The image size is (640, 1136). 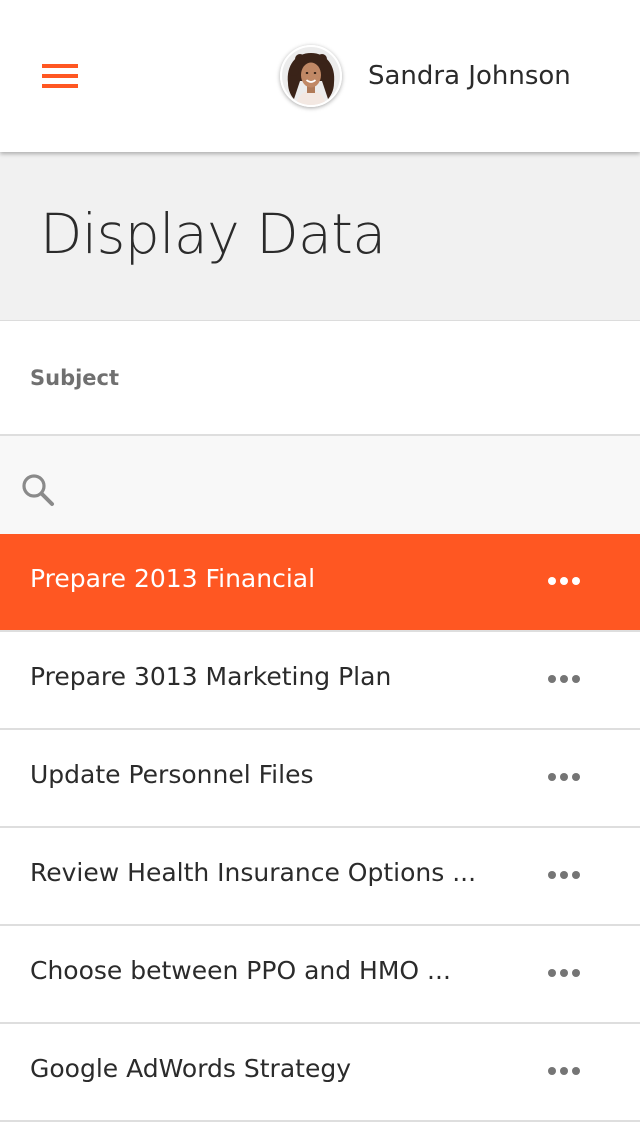 What do you see at coordinates (211, 676) in the screenshot?
I see `list-item-text: Prepare 3013 Marketing Plan` at bounding box center [211, 676].